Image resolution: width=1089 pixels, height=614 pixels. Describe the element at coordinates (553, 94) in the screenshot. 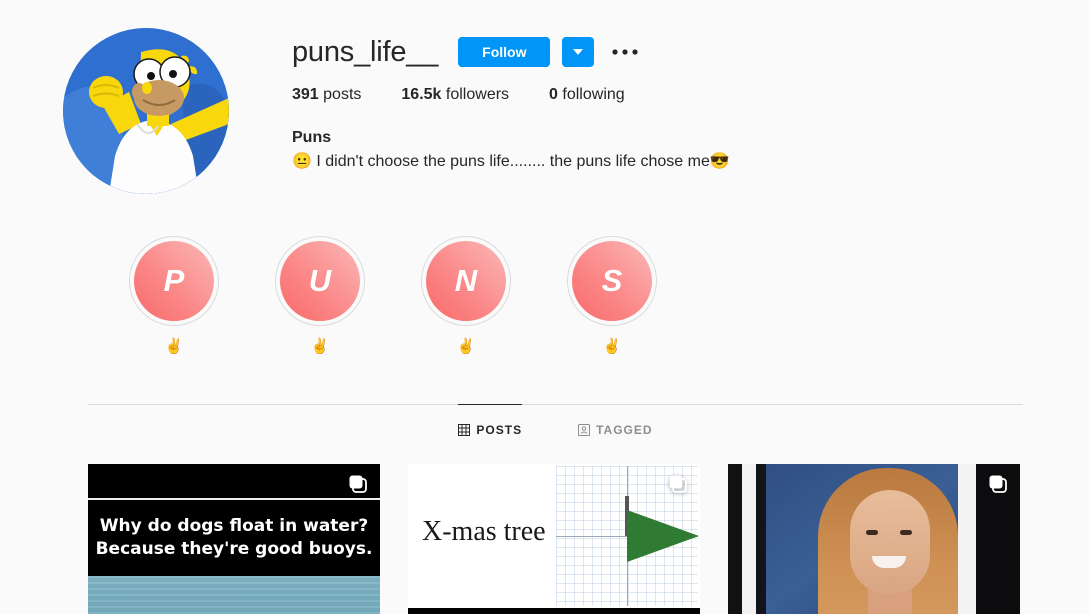

I see `stat-following-value: 0` at that location.